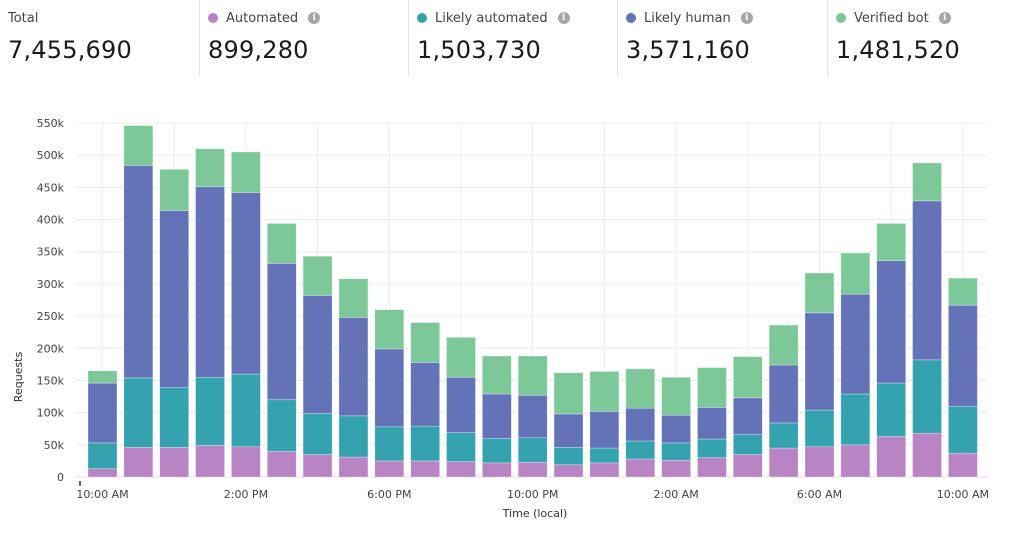 The height and width of the screenshot is (534, 1024). I want to click on stat-verified-bot: Verified bot i 1,481,520, so click(925, 38).